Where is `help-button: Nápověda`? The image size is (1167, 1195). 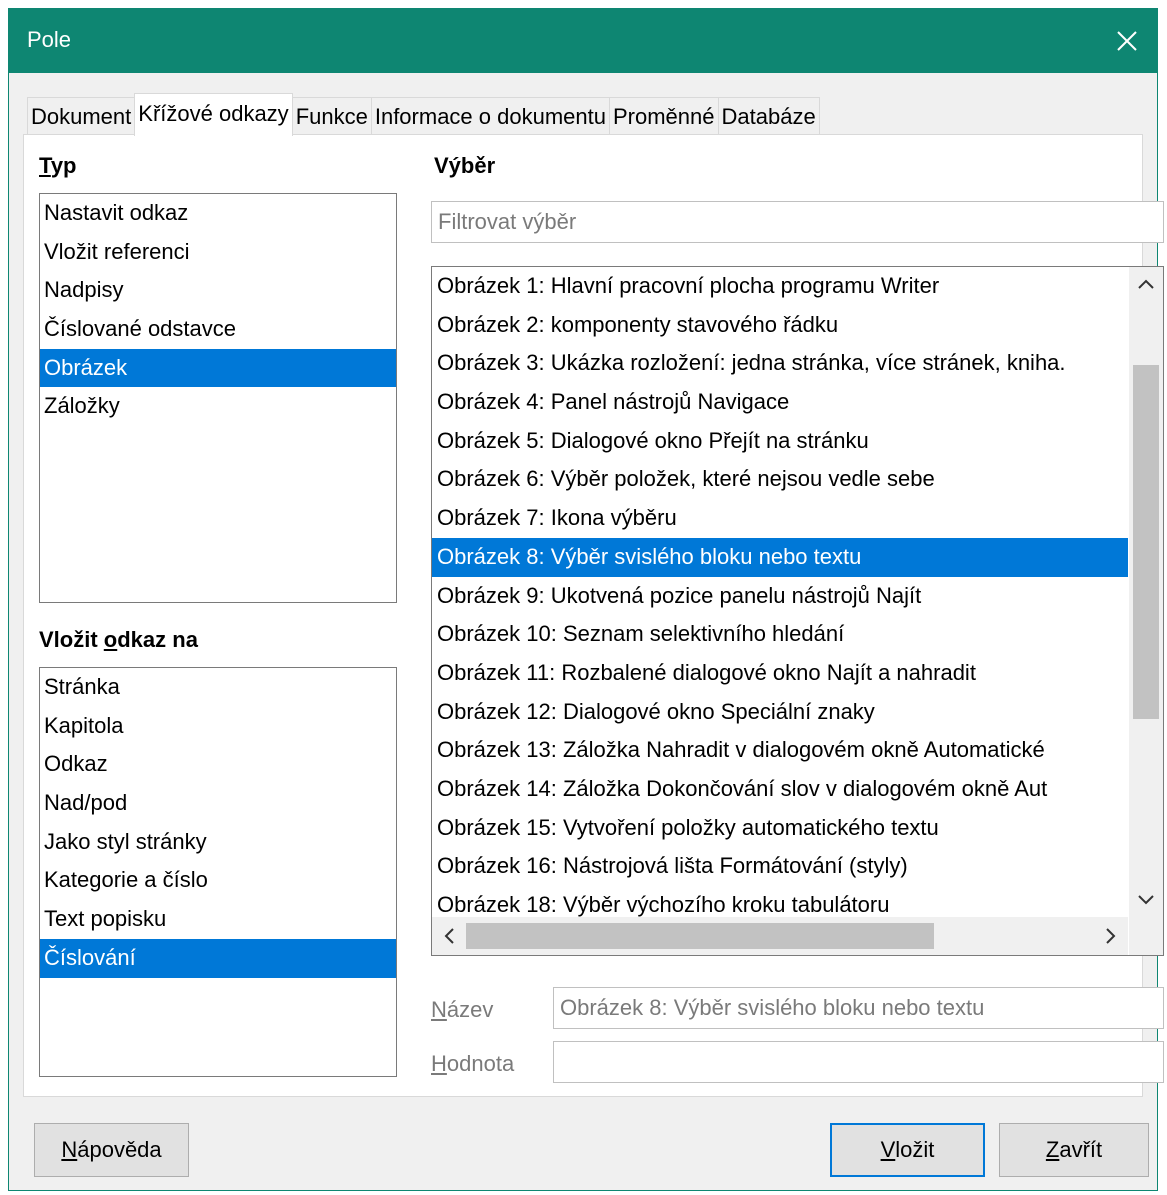 help-button: Nápověda is located at coordinates (111, 1150).